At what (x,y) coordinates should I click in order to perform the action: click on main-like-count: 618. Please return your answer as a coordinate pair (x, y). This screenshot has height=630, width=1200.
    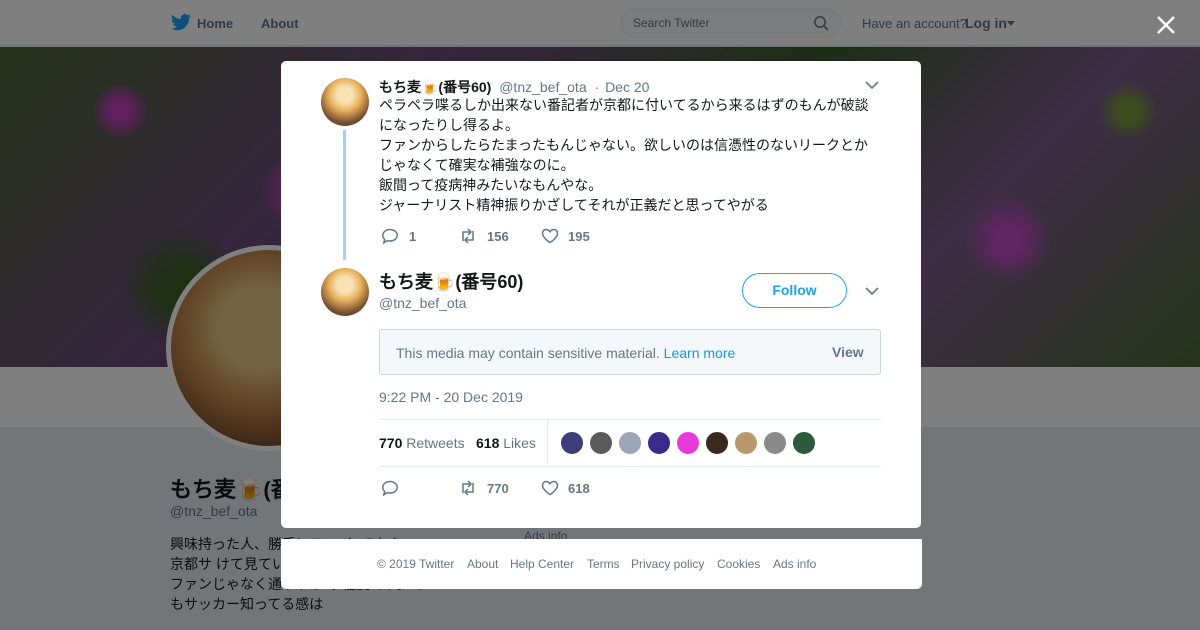
    Looking at the image, I should click on (579, 488).